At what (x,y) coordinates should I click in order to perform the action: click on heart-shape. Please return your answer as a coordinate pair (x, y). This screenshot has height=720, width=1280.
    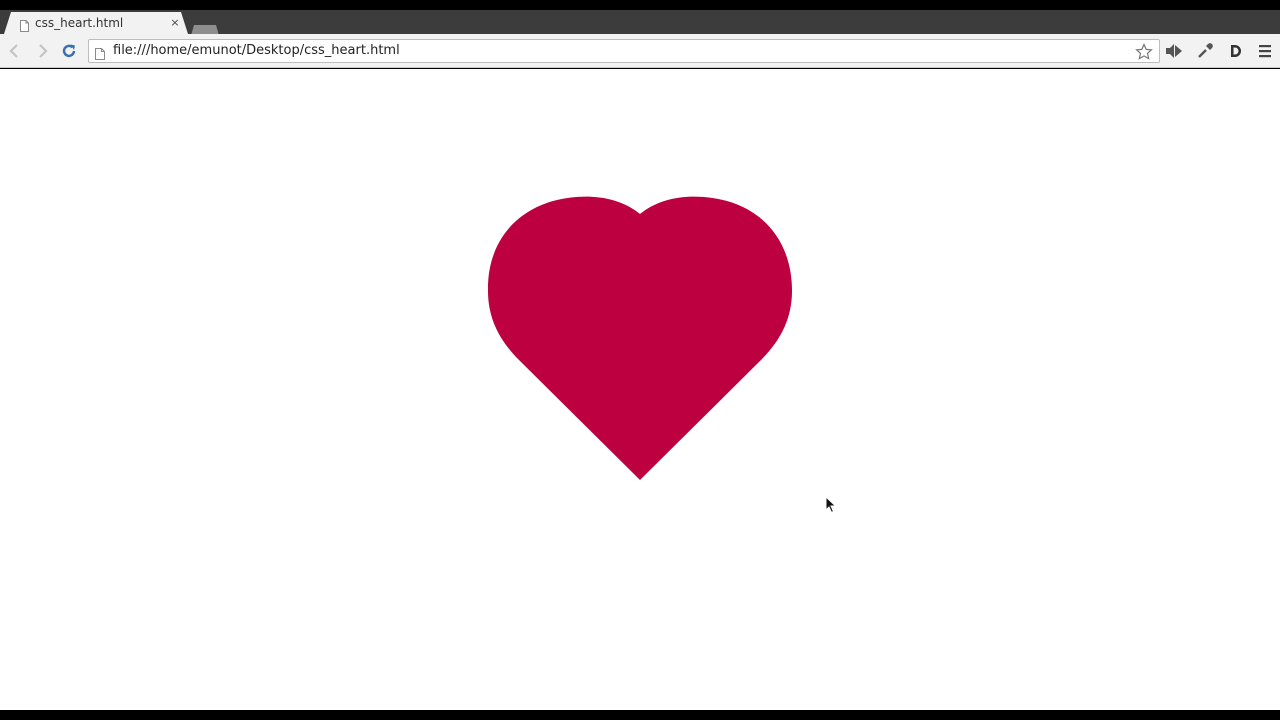
    Looking at the image, I should click on (640, 338).